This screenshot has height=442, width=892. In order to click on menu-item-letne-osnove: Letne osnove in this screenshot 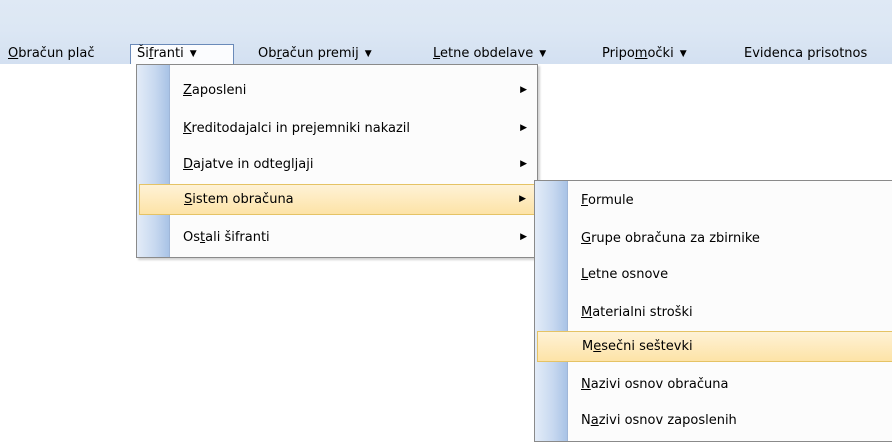, I will do `click(714, 274)`.